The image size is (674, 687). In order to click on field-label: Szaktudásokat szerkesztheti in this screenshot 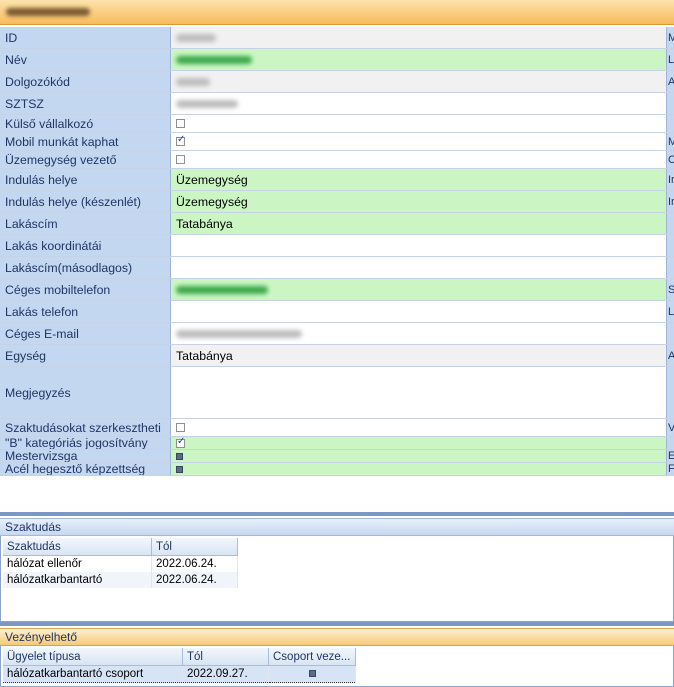, I will do `click(85, 427)`.